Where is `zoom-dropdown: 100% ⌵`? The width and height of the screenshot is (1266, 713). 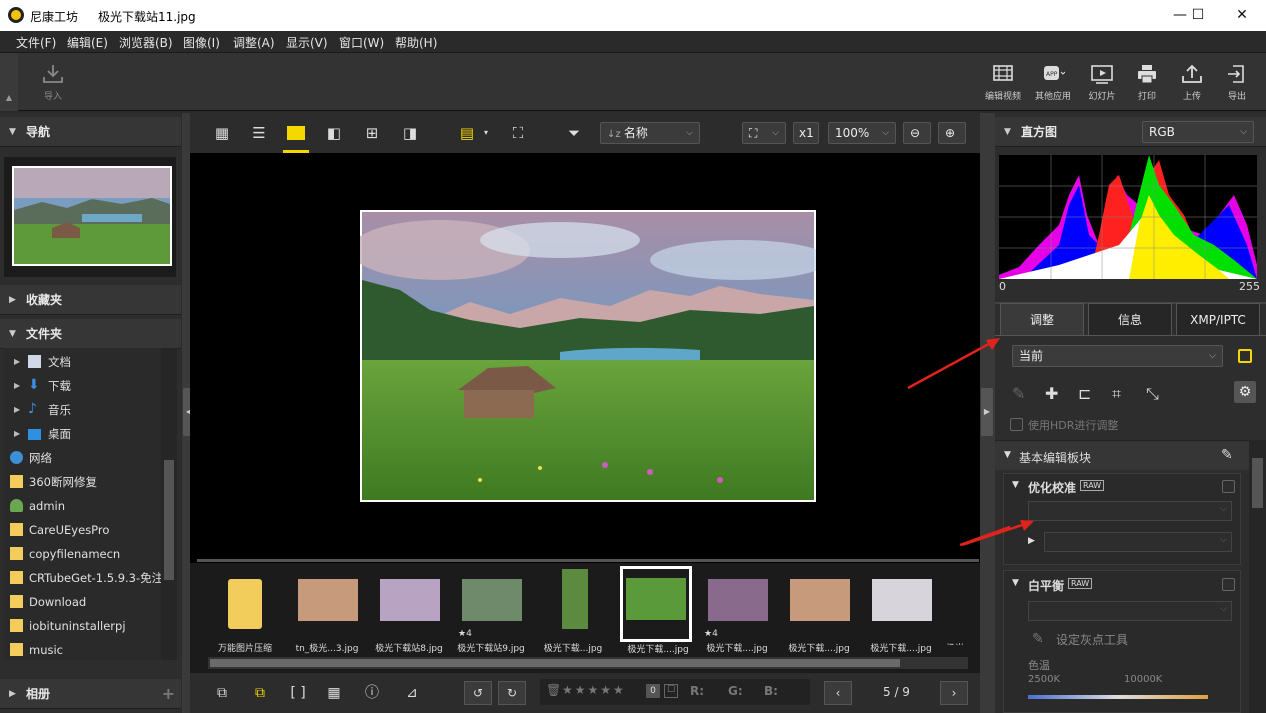 zoom-dropdown: 100% ⌵ is located at coordinates (862, 133).